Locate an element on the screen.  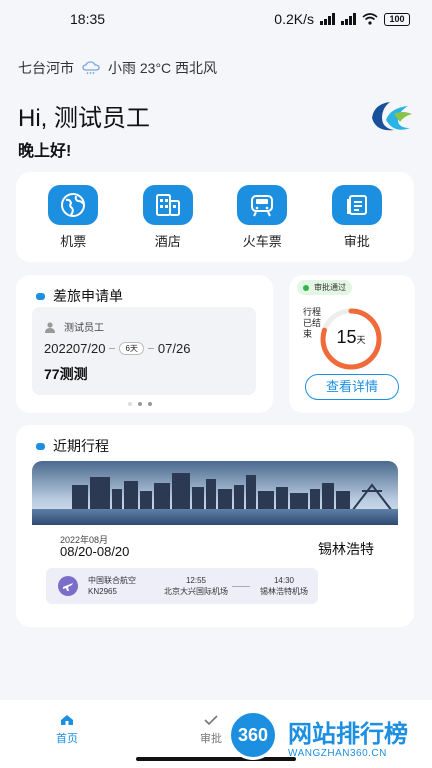
arrival: 14:30 锡林浩特机场 is located at coordinates (284, 586).